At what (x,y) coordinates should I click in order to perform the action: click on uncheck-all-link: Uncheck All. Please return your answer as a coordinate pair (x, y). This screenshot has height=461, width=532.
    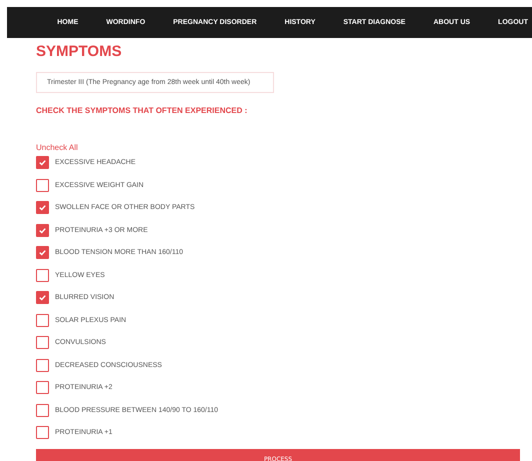
    Looking at the image, I should click on (57, 147).